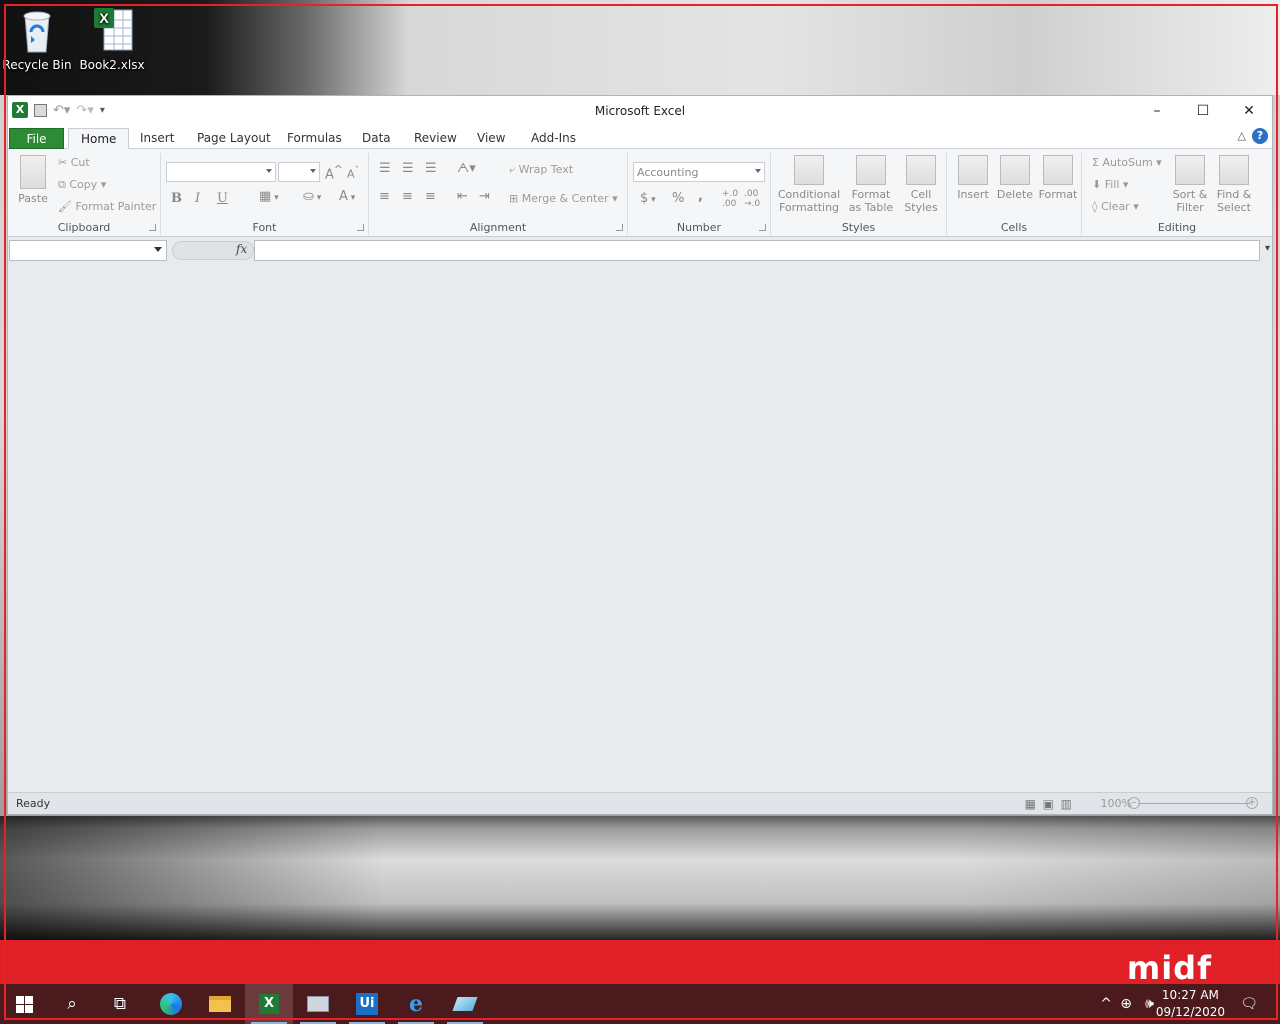 The height and width of the screenshot is (1024, 1280). I want to click on align-right-icon: ≡, so click(430, 196).